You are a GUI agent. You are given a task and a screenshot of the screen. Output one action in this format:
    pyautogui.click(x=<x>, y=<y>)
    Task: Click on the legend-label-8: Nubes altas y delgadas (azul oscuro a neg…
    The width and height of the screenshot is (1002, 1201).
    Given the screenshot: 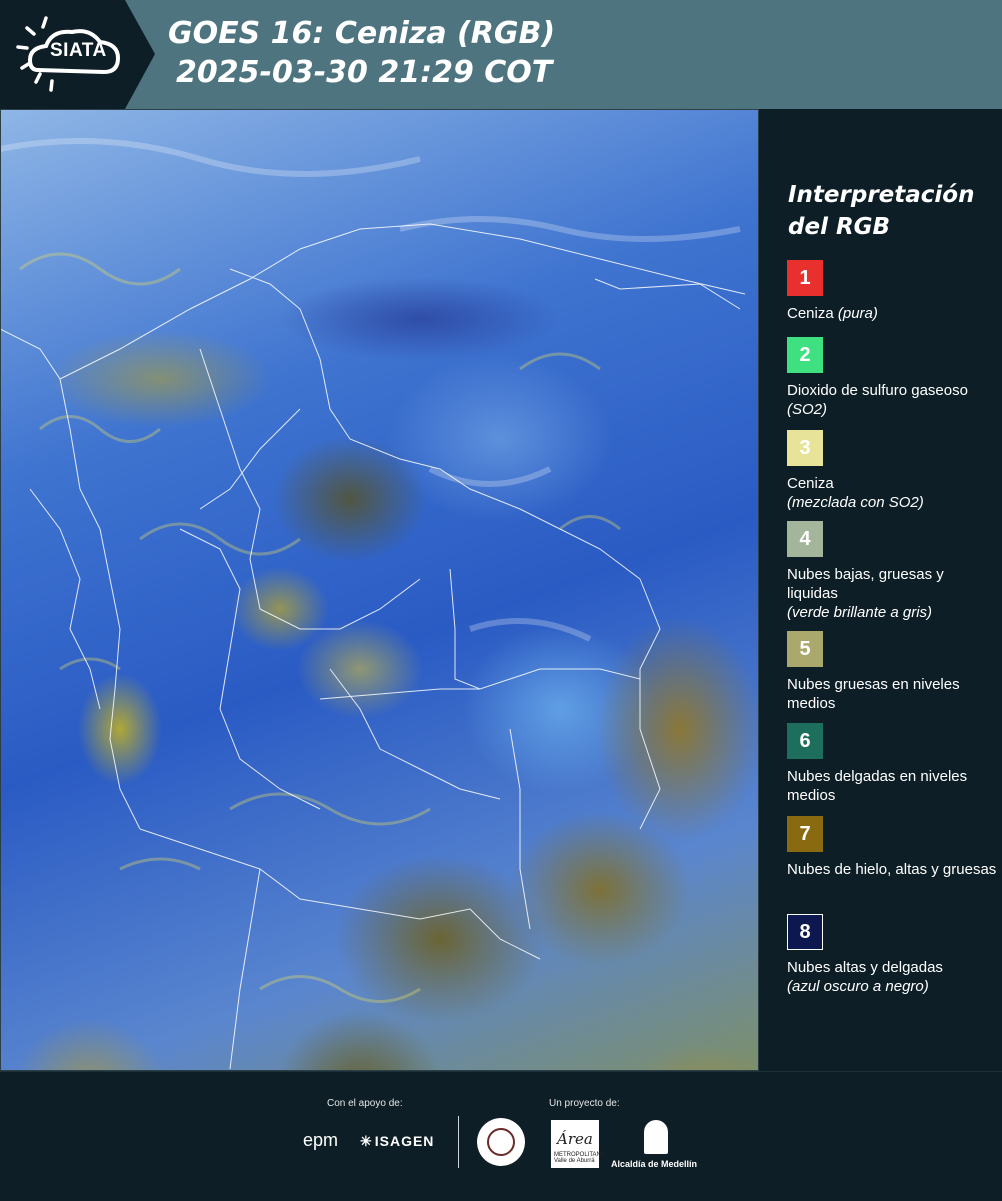 What is the action you would take?
    pyautogui.click(x=865, y=977)
    